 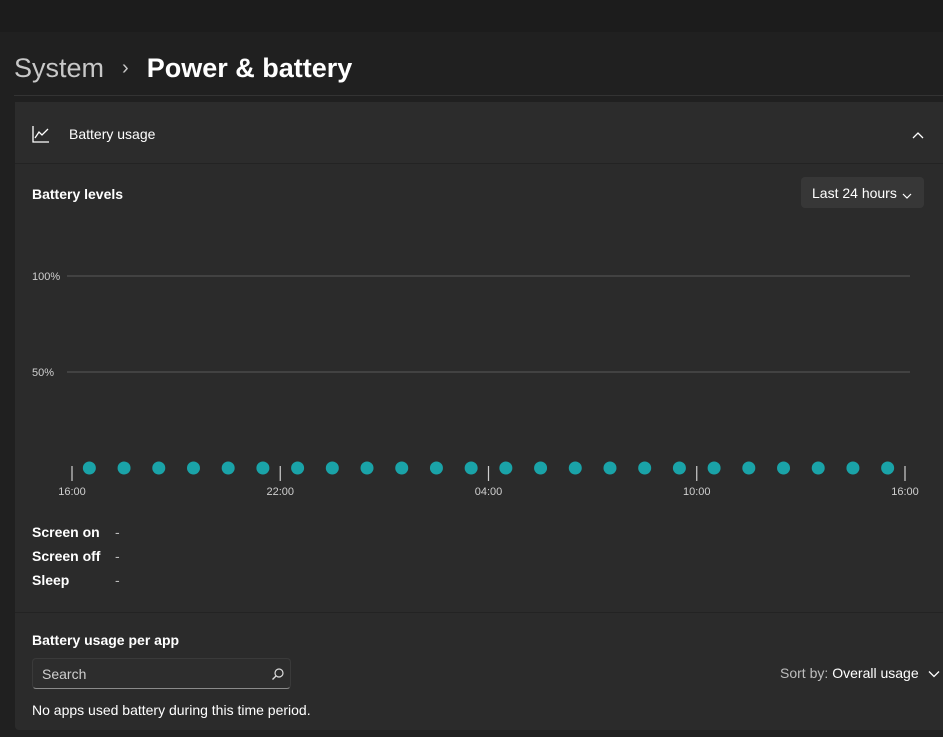 I want to click on search-icon, so click(x=278, y=676).